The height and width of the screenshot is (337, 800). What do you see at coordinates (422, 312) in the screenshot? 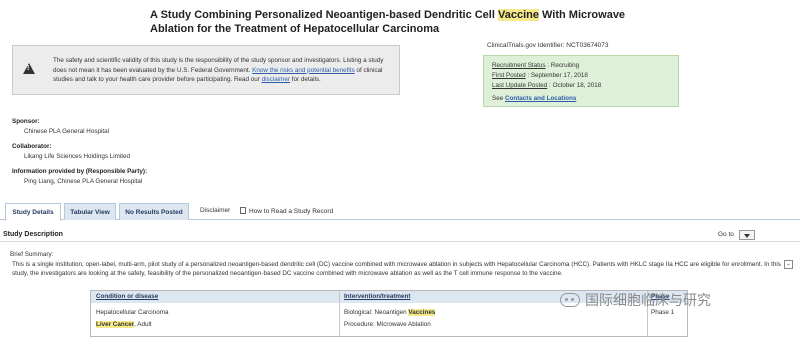
I see `intervention-1-highlight: Vaccines` at bounding box center [422, 312].